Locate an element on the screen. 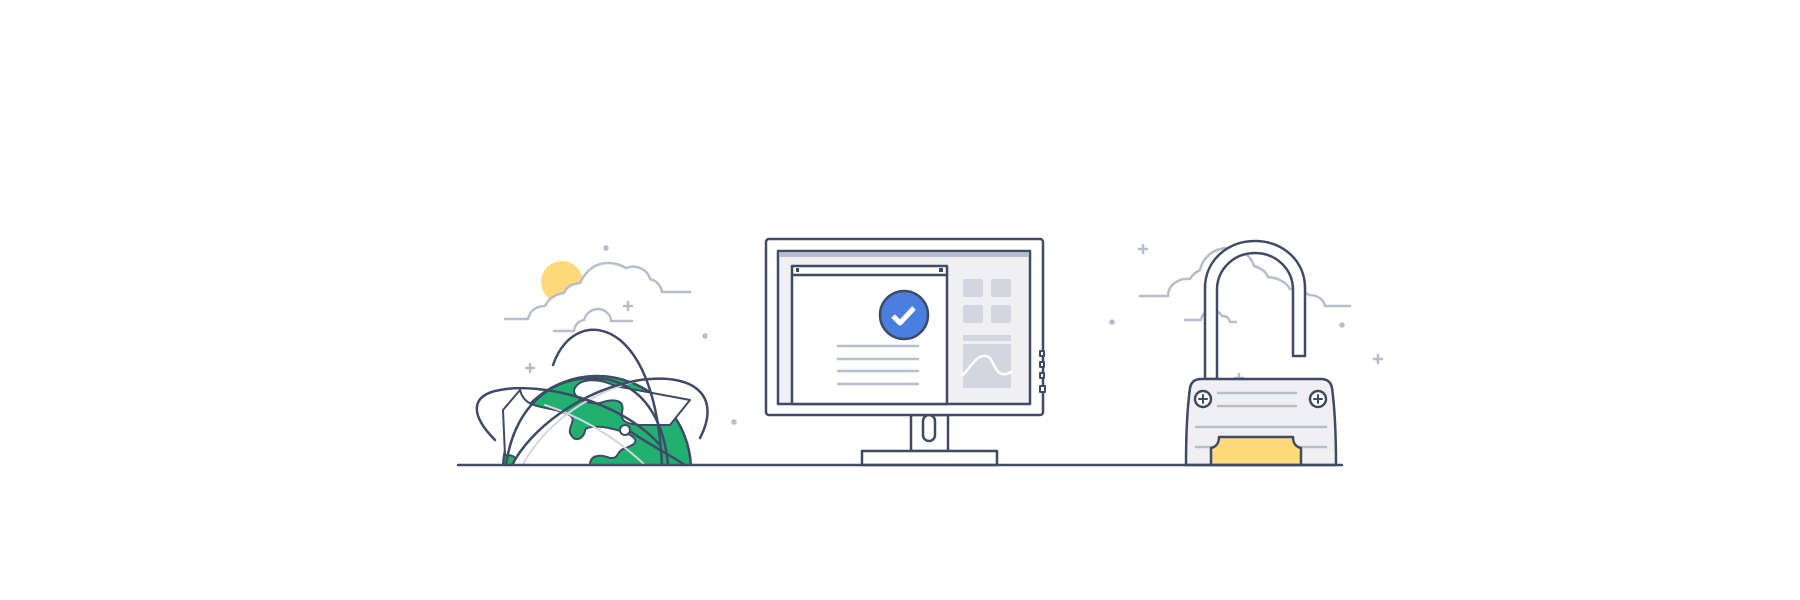 The height and width of the screenshot is (600, 1800). monitor-stand-base is located at coordinates (929, 458).